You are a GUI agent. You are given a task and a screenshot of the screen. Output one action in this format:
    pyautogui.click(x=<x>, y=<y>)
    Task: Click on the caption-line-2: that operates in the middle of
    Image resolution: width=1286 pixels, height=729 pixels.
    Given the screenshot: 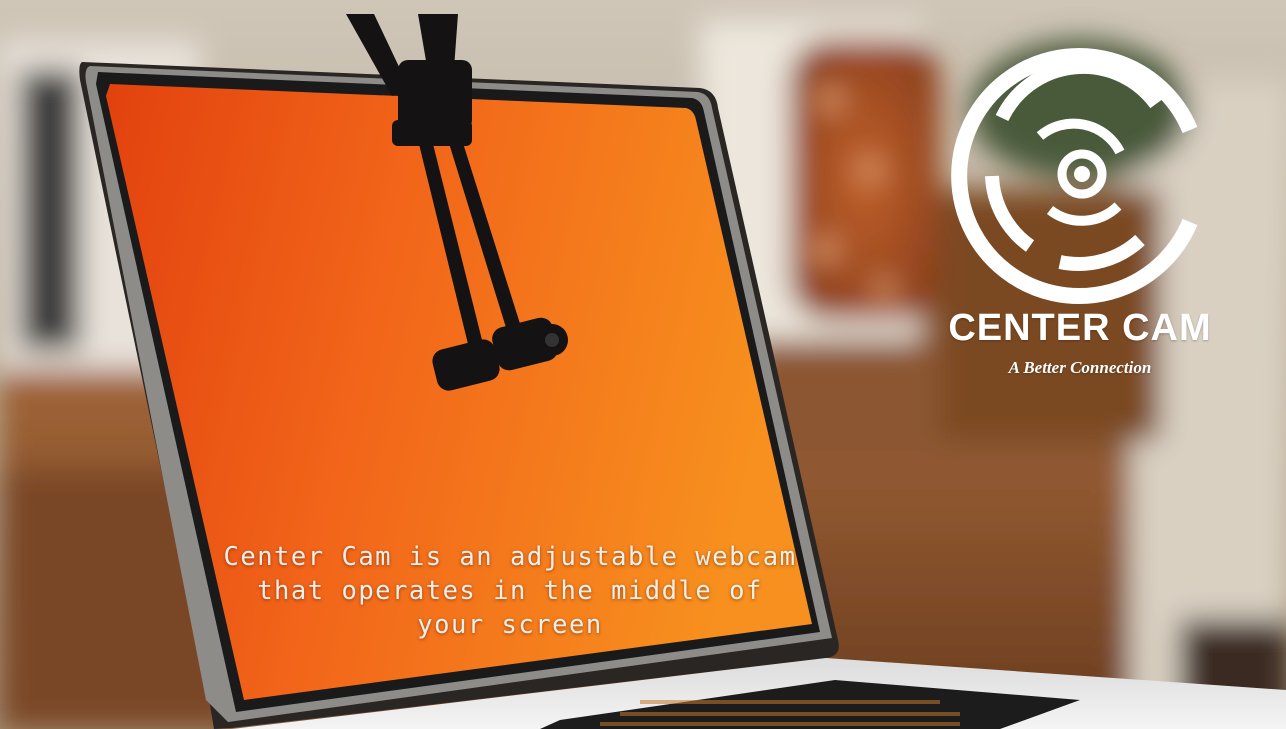 What is the action you would take?
    pyautogui.click(x=510, y=591)
    